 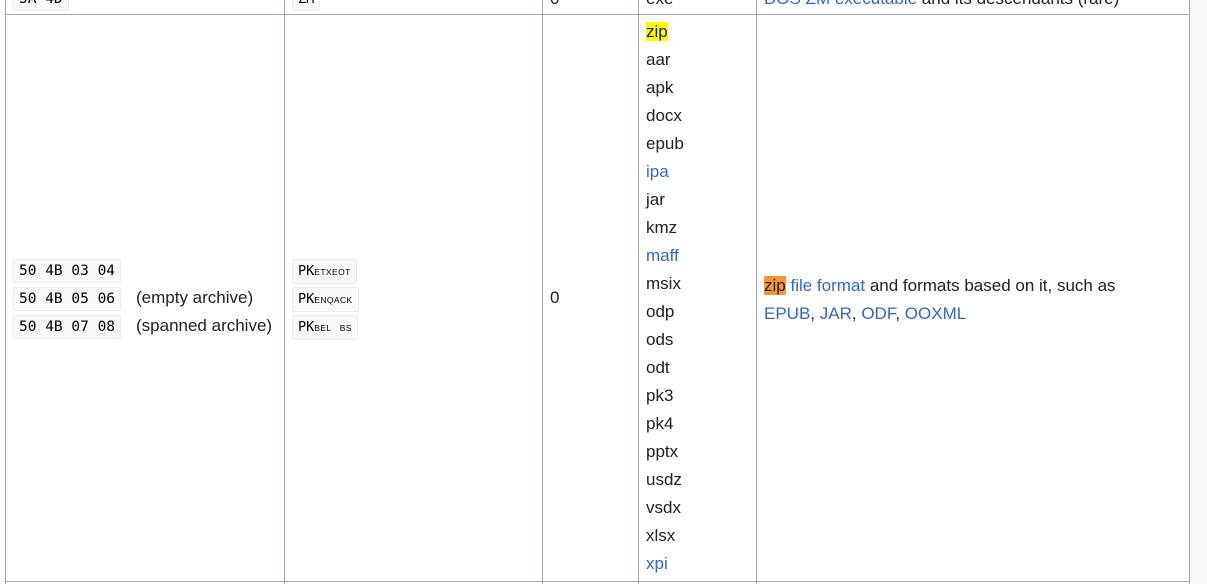 I want to click on description-partial-text: and its descendants (rare), so click(x=1021, y=4).